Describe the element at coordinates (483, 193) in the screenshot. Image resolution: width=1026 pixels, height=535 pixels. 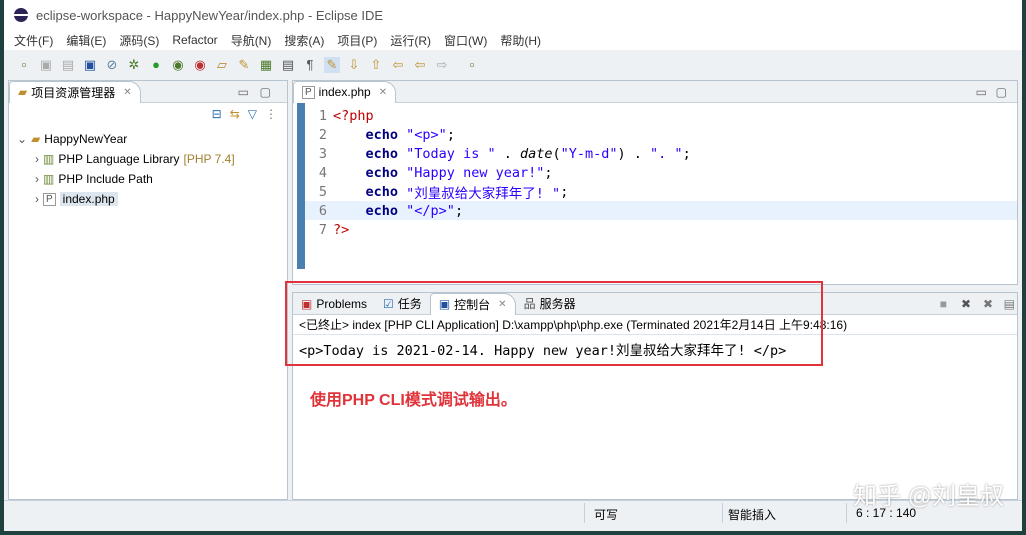
I see `code-token: "刘皇叔给大家拜年了! "` at that location.